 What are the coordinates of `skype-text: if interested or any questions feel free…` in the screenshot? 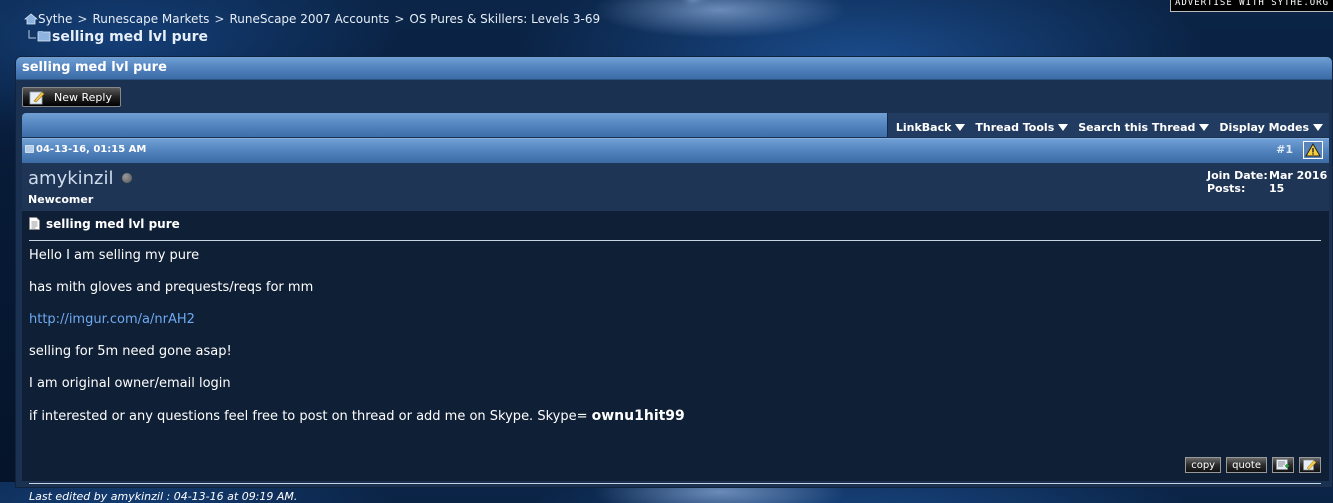 It's located at (308, 416).